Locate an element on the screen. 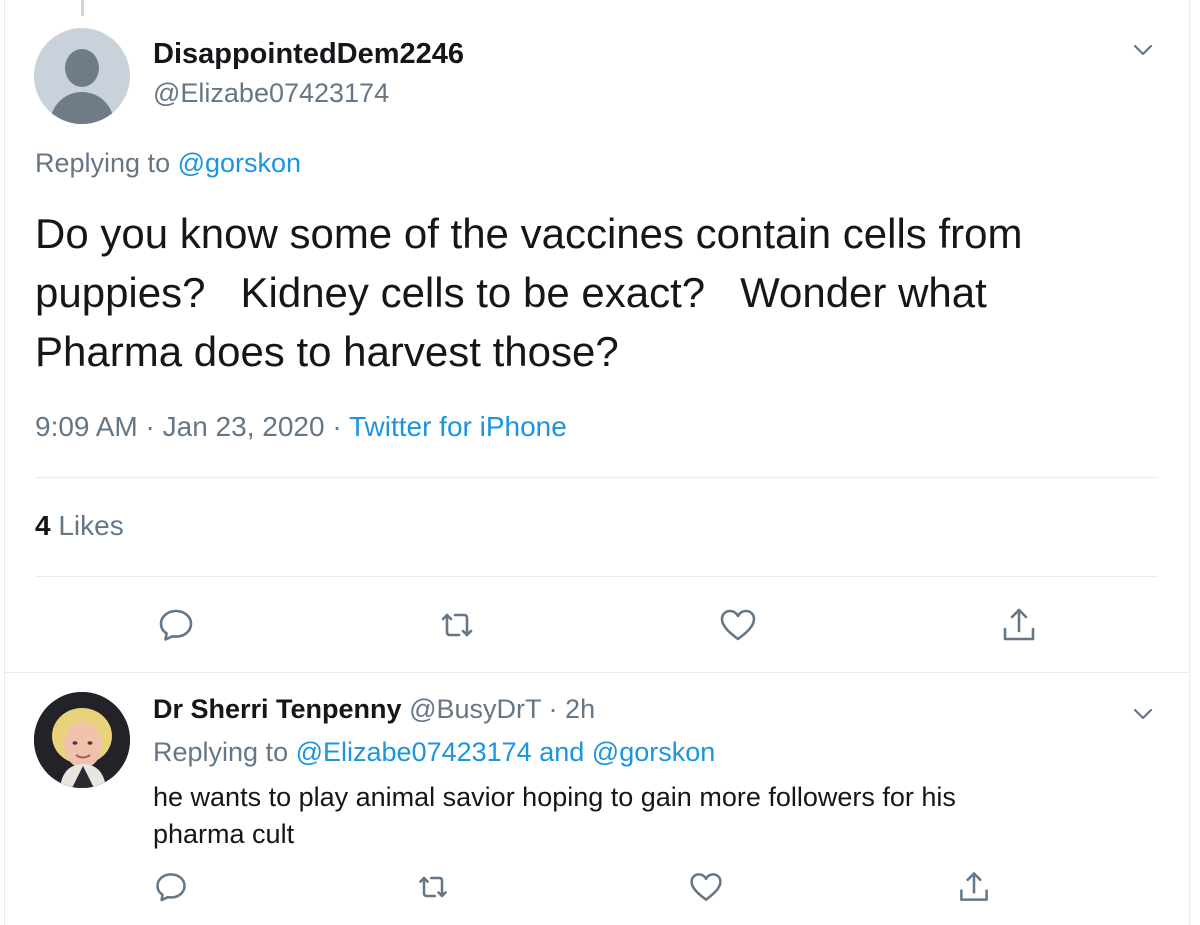 This screenshot has width=1200, height=925. default-avatar is located at coordinates (82, 76).